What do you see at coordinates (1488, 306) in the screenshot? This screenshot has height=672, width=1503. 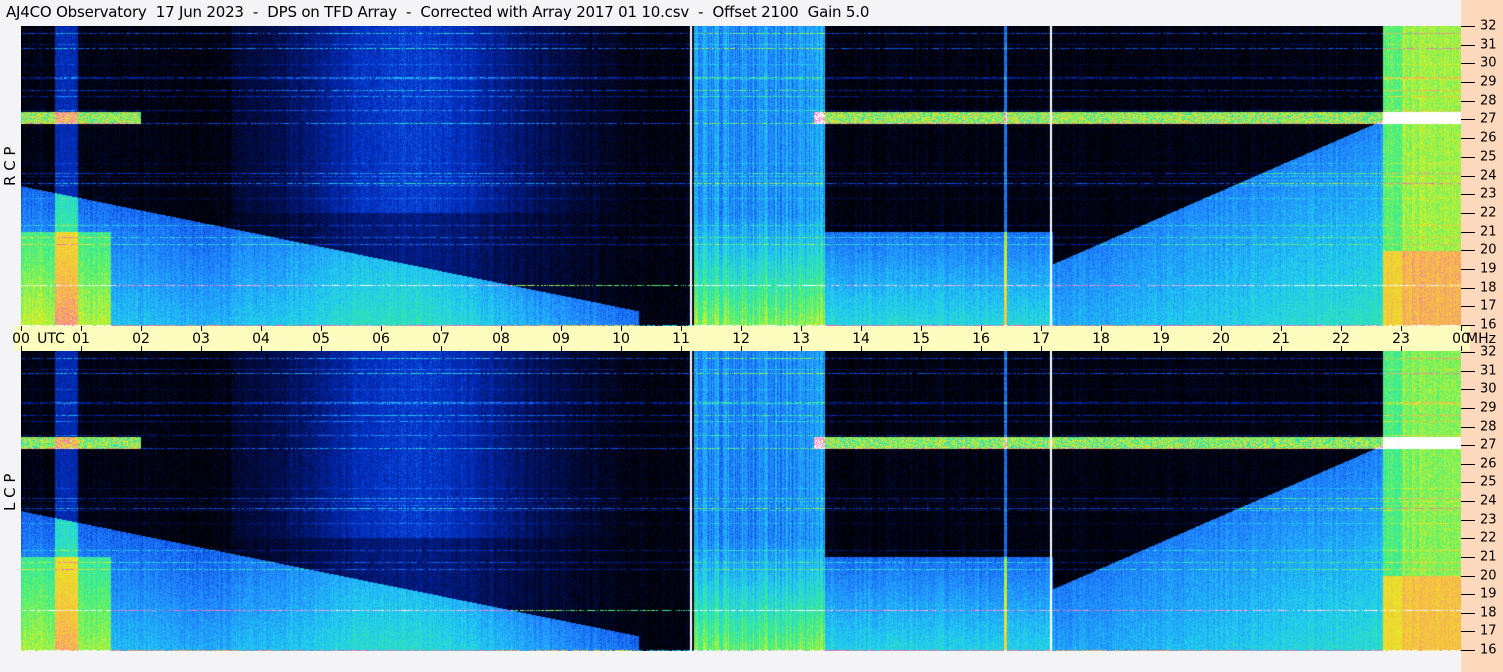 I see `freq-tick-label: 17` at bounding box center [1488, 306].